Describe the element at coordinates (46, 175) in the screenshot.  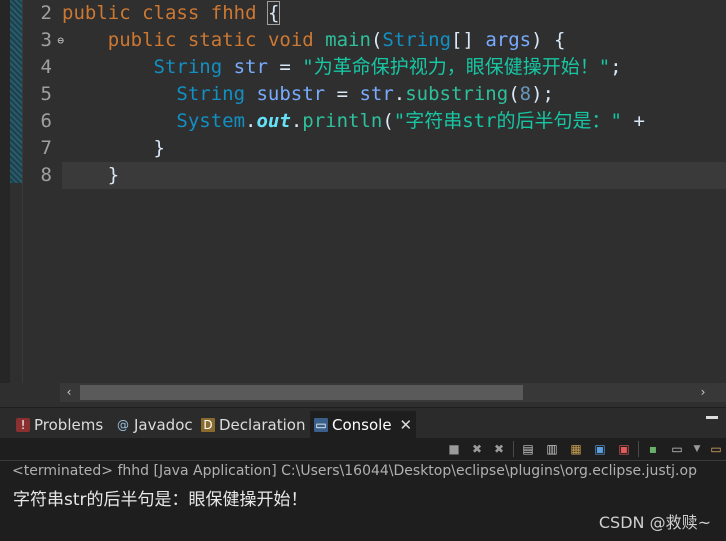
I see `line-number: 8` at that location.